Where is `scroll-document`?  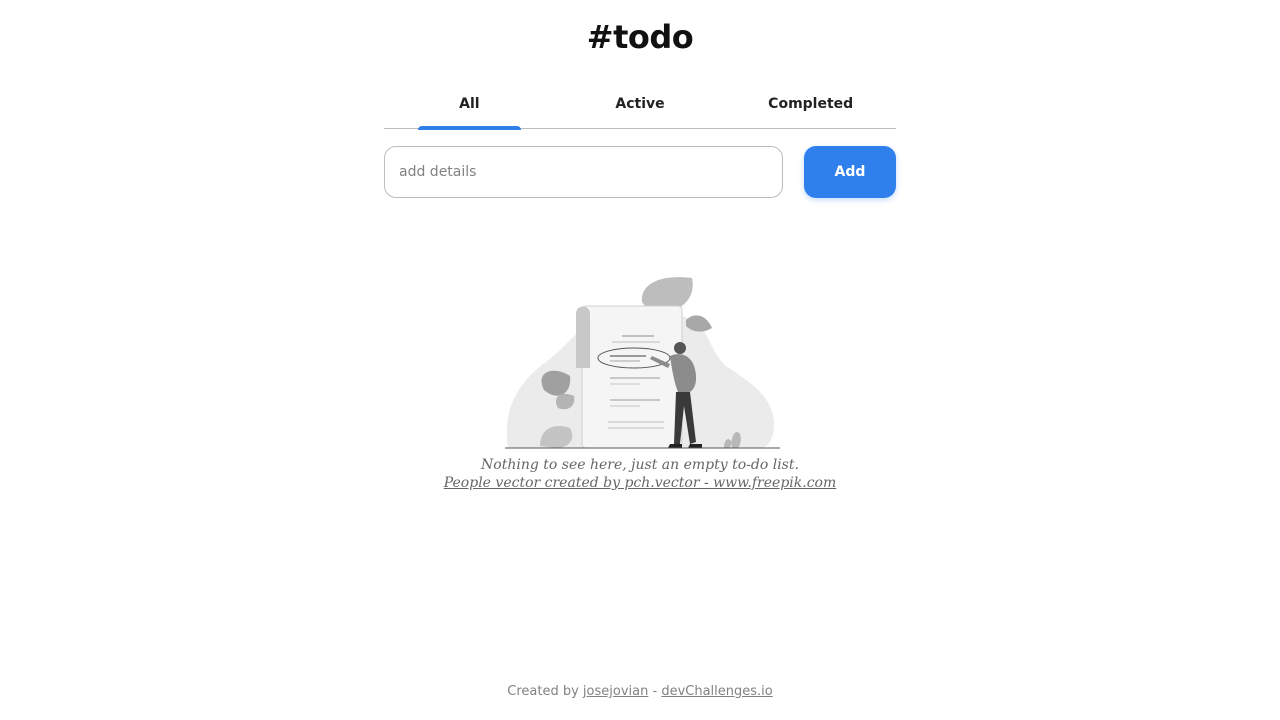 scroll-document is located at coordinates (629, 377).